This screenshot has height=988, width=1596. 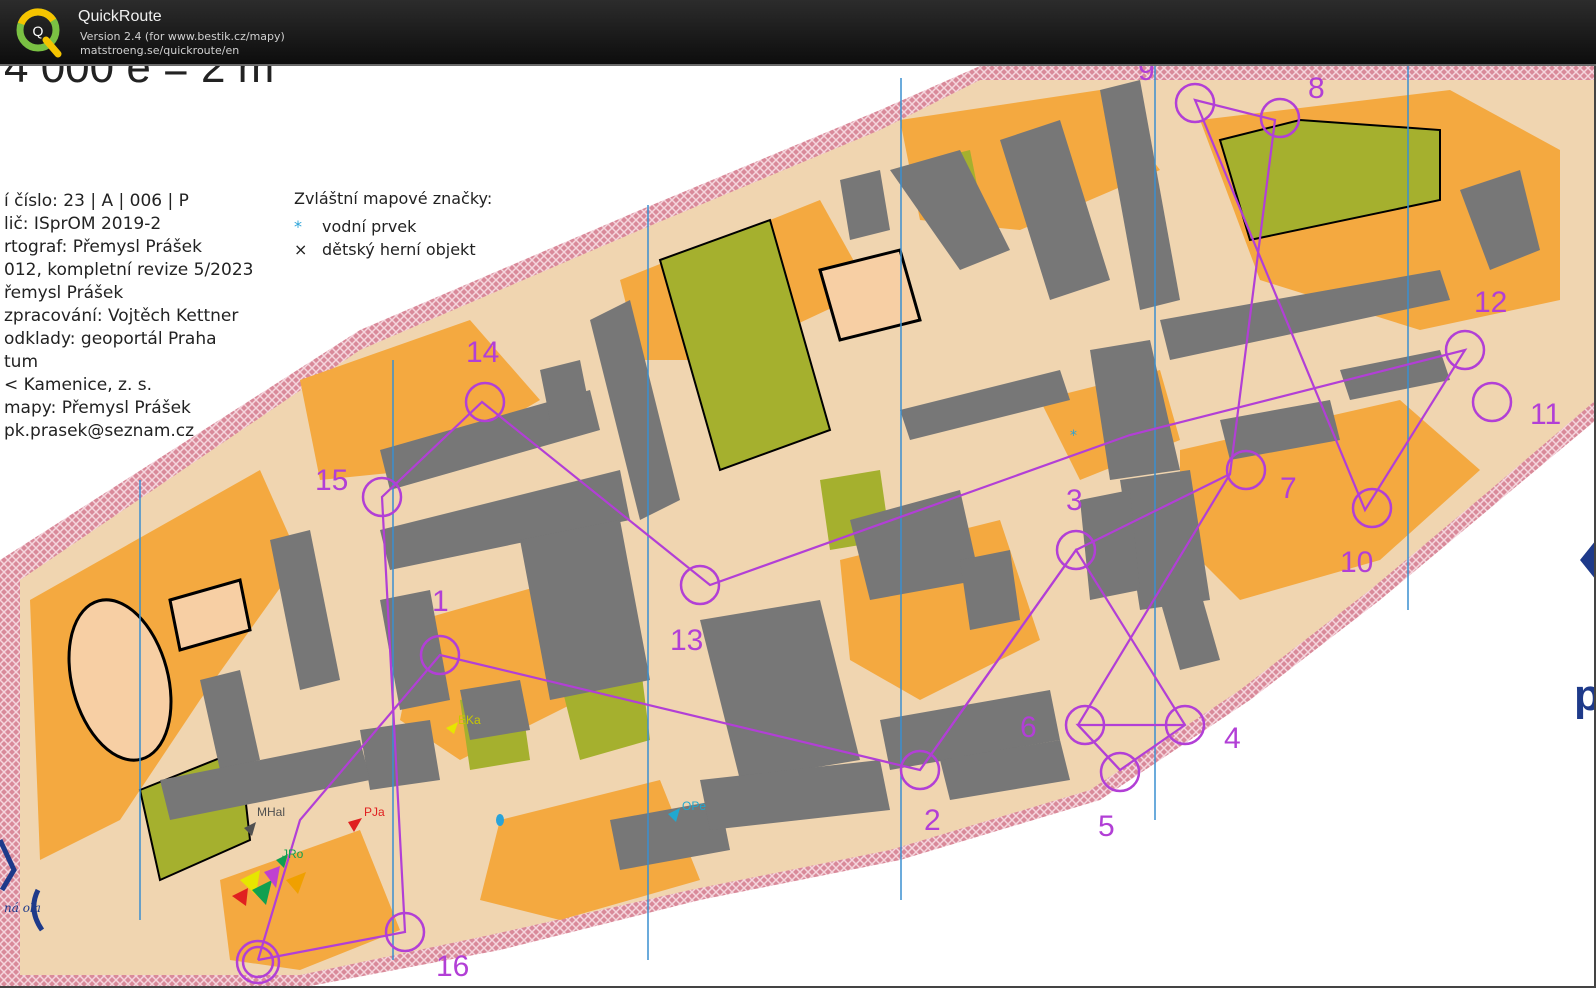 What do you see at coordinates (1232, 738) in the screenshot?
I see `control-number-4: 4` at bounding box center [1232, 738].